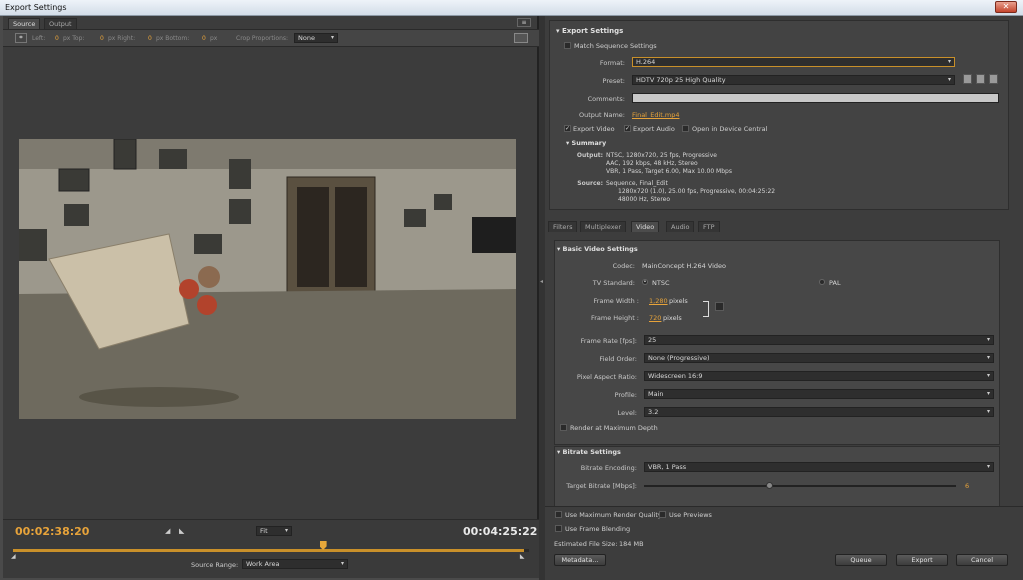 The height and width of the screenshot is (580, 1023). I want to click on export-settings-title: Export Settings, so click(592, 31).